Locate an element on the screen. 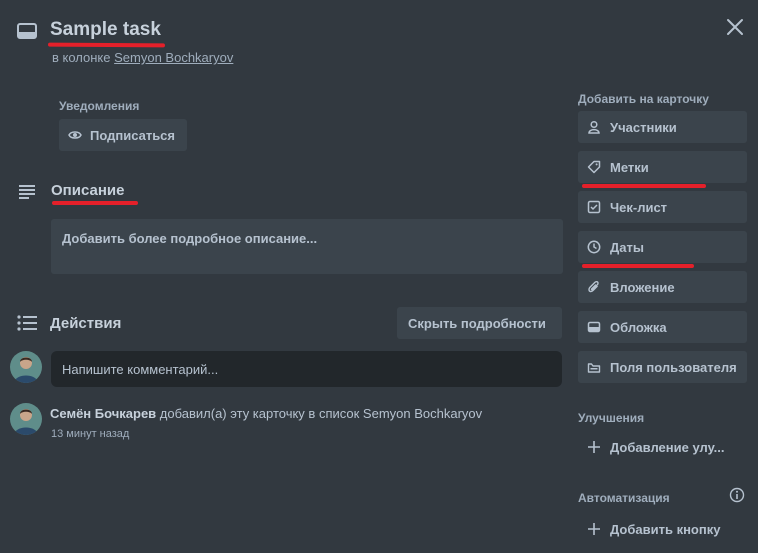 The height and width of the screenshot is (553, 758). description-annotation-underline is located at coordinates (95, 203).